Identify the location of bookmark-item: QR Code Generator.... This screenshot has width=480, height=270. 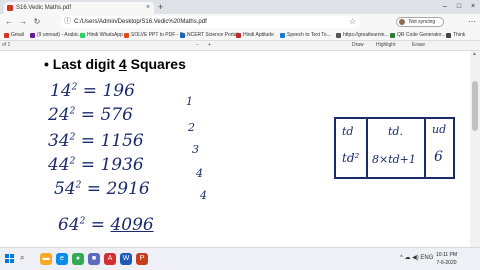
(418, 35).